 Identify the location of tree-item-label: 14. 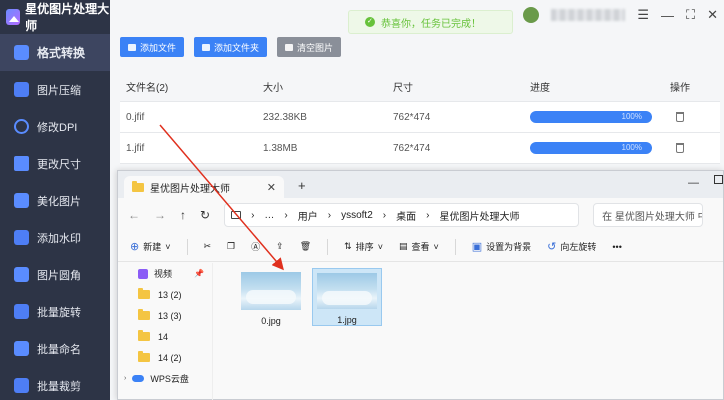
(163, 336).